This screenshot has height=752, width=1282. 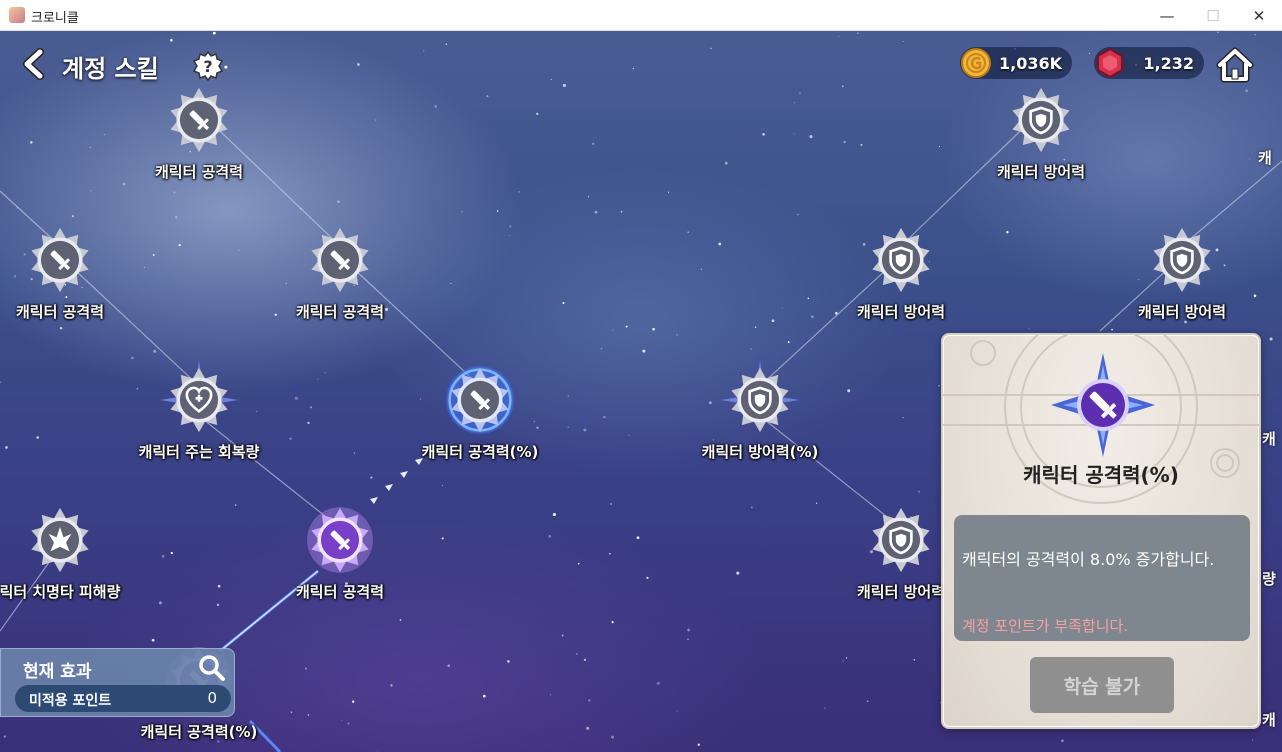 What do you see at coordinates (1235, 65) in the screenshot?
I see `home-icon` at bounding box center [1235, 65].